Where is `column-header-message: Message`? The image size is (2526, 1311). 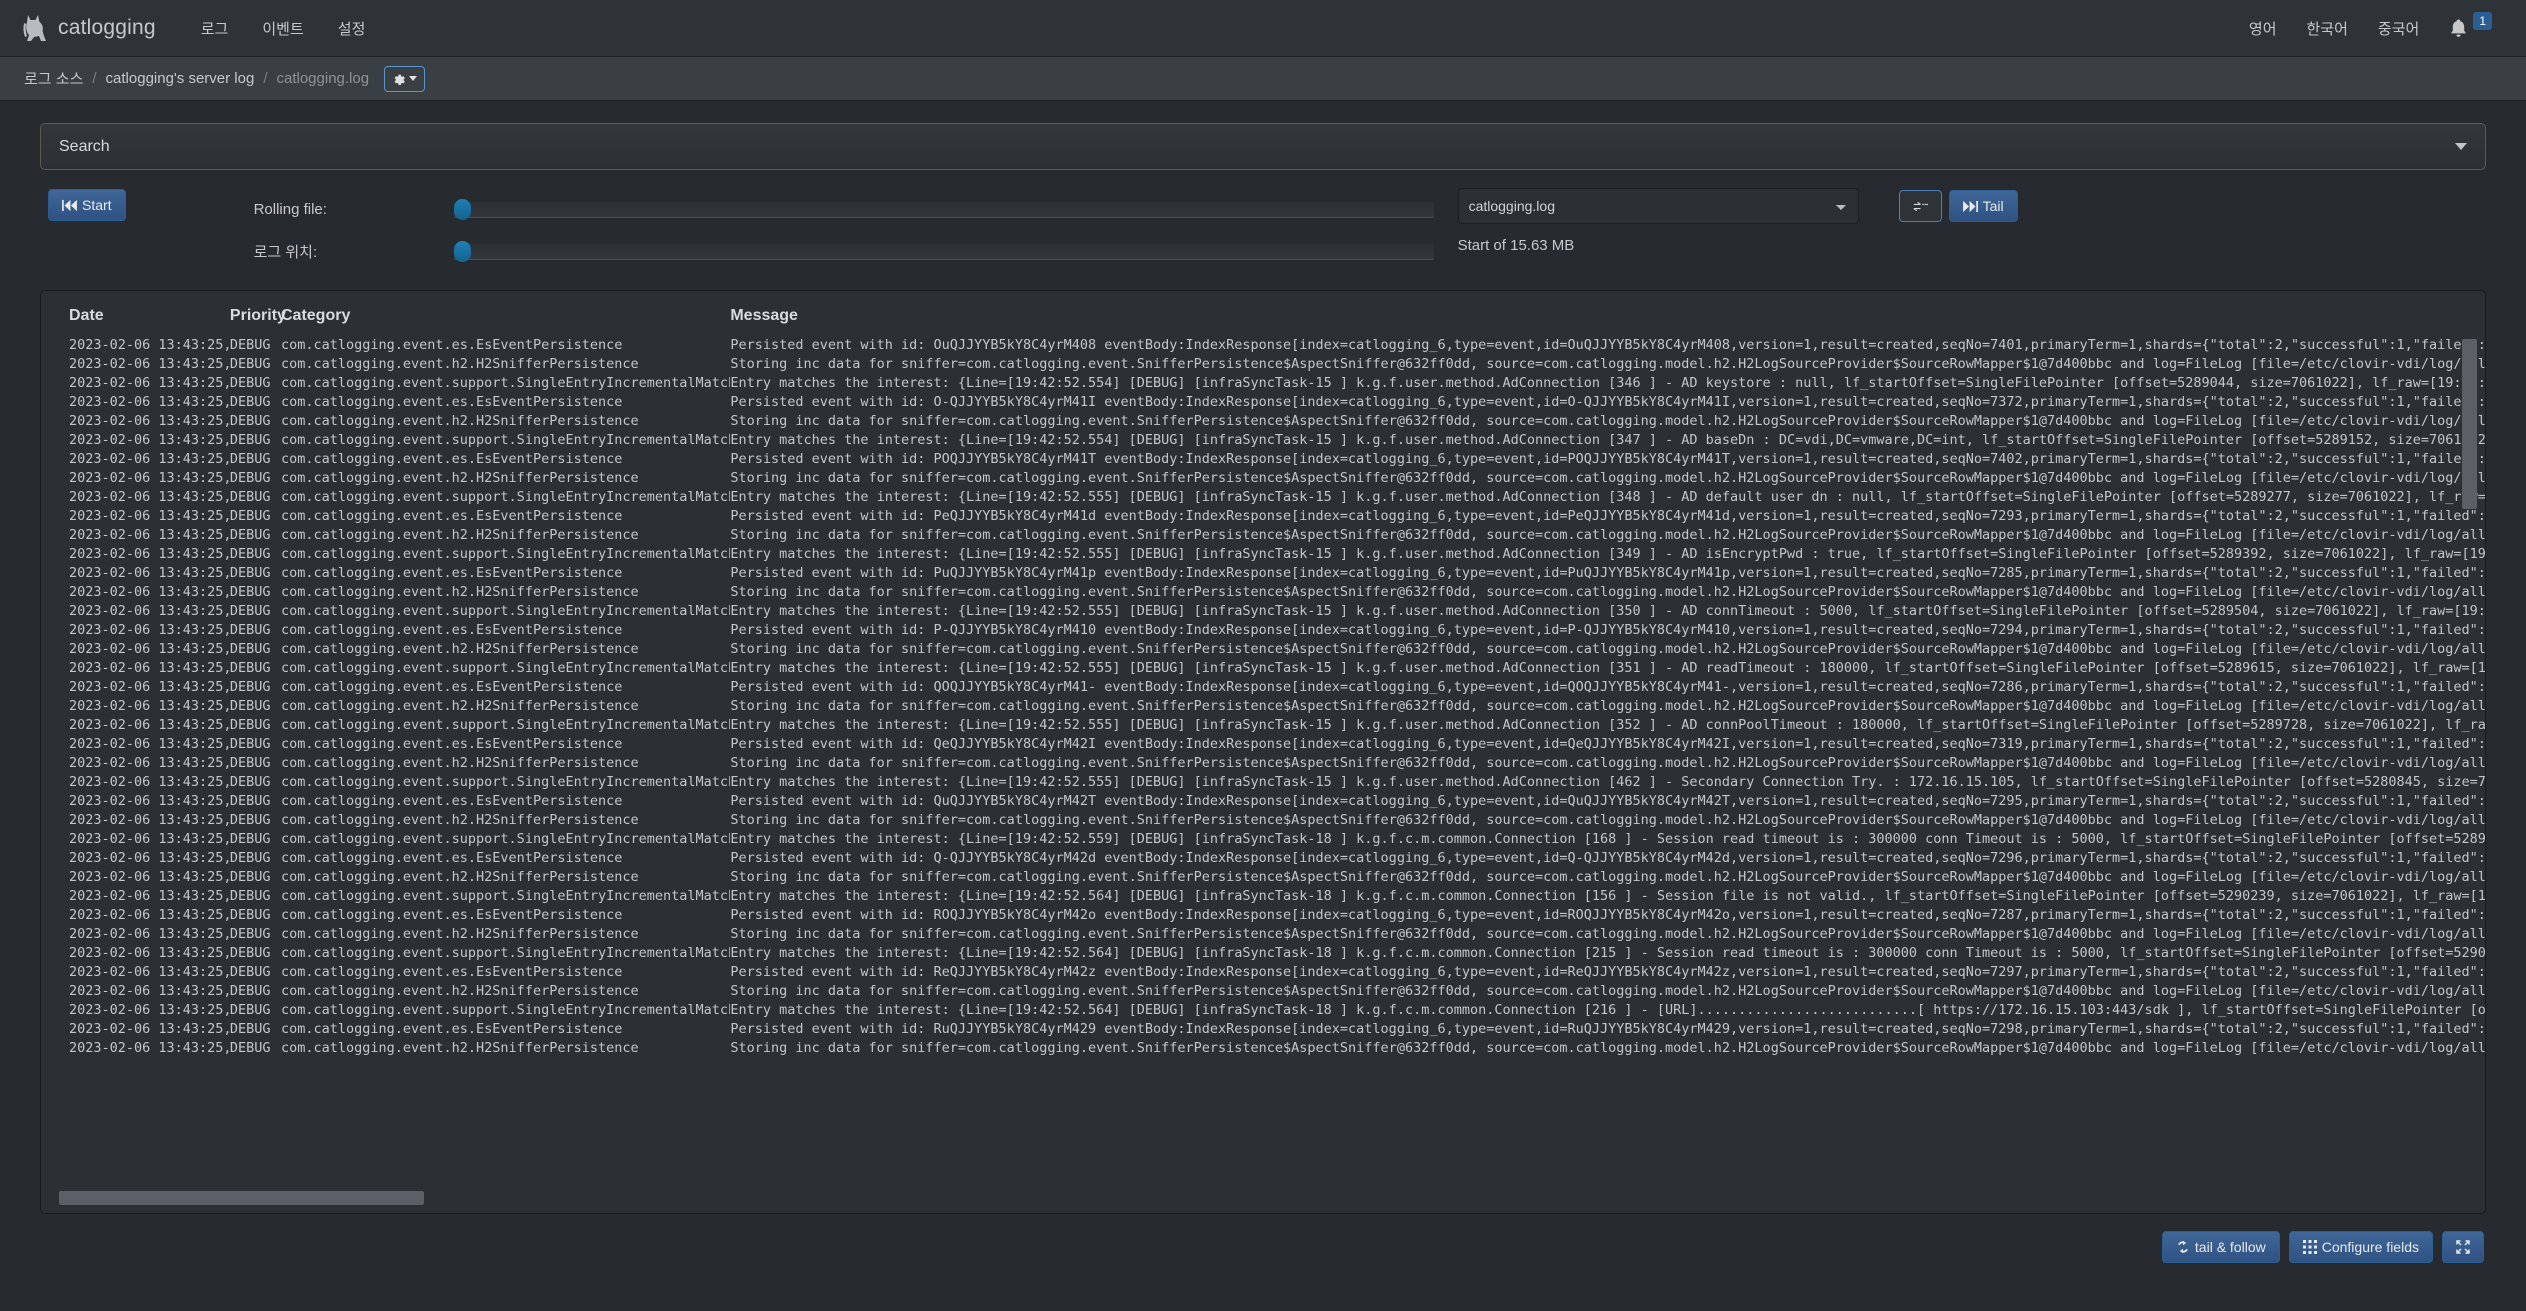
column-header-message: Message is located at coordinates (1607, 321).